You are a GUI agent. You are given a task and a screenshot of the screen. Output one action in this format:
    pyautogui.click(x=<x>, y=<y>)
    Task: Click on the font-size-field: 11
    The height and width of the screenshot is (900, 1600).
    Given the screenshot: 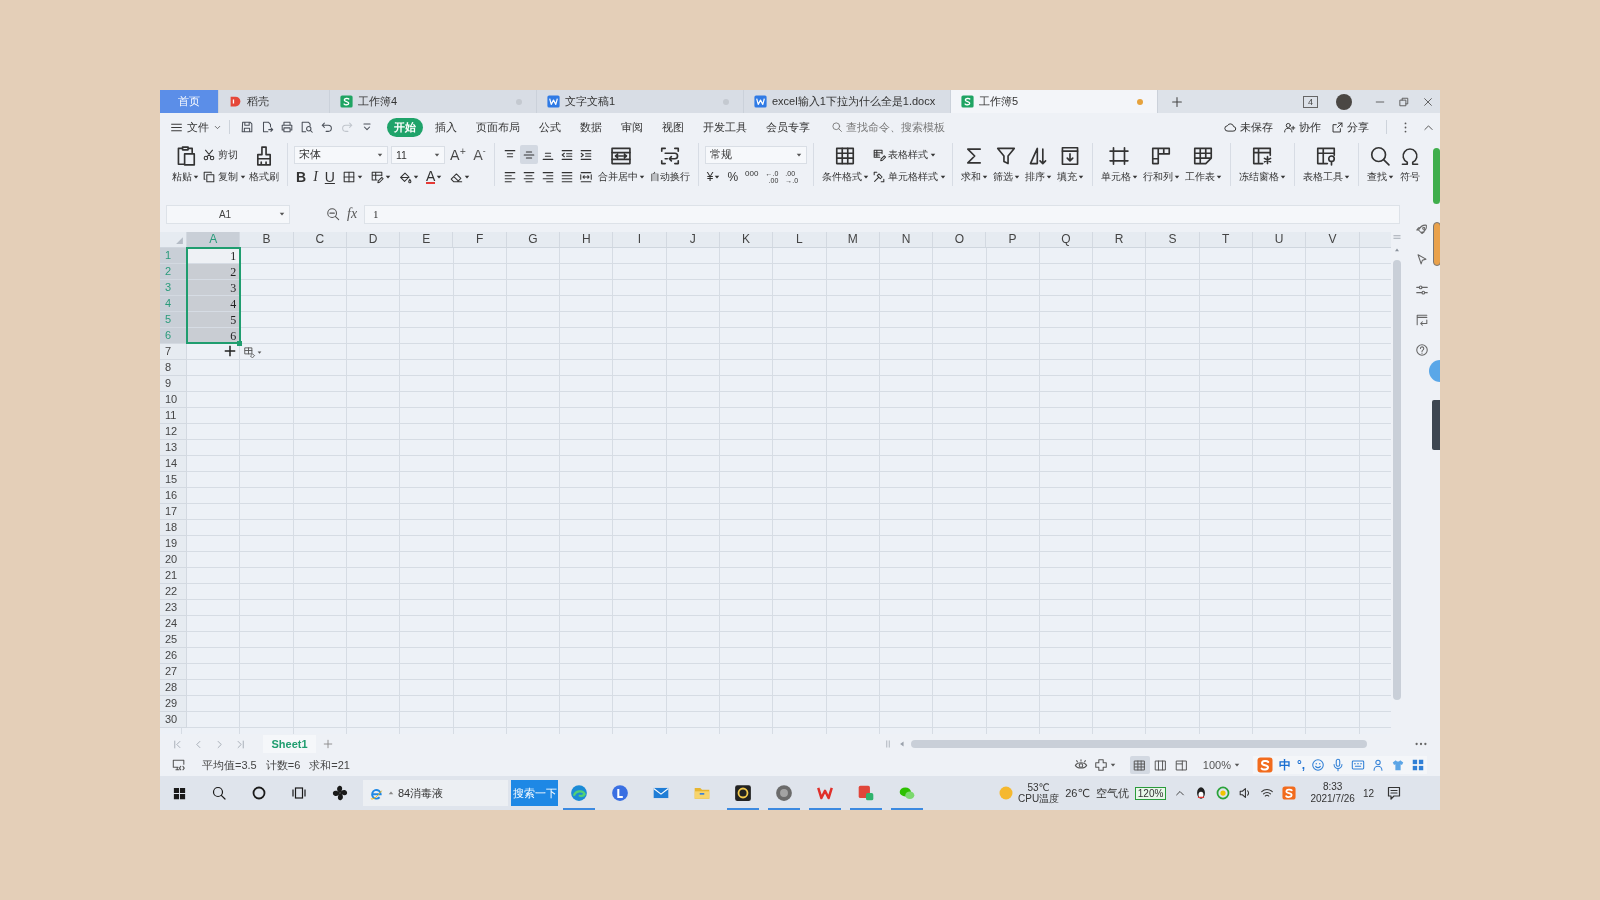 What is the action you would take?
    pyautogui.click(x=418, y=154)
    